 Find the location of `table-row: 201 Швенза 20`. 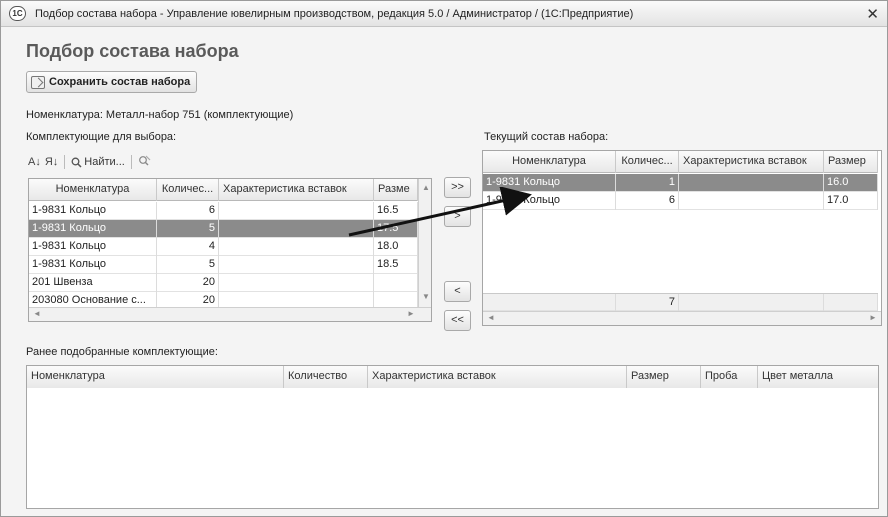

table-row: 201 Швенза 20 is located at coordinates (223, 283).